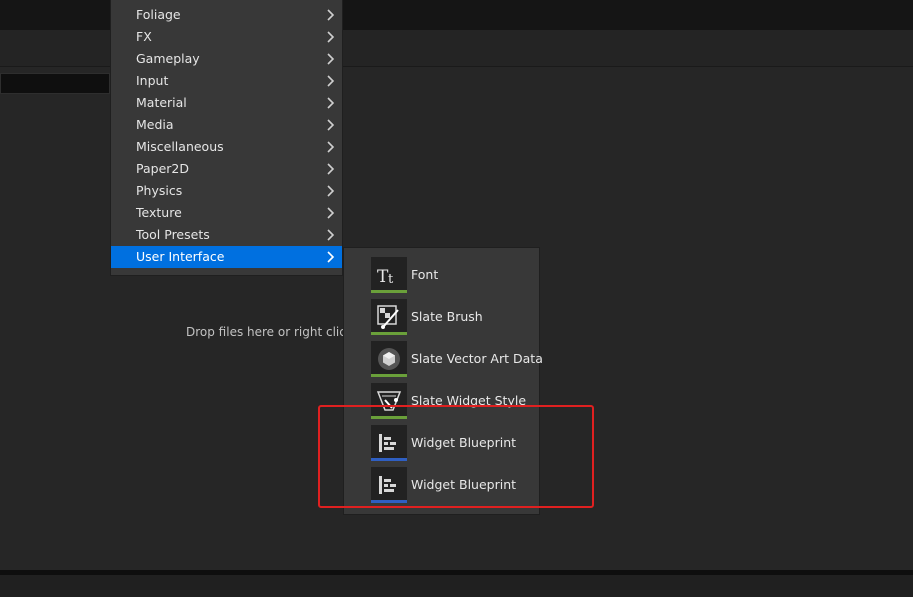 This screenshot has height=597, width=913. What do you see at coordinates (226, 191) in the screenshot?
I see `menu-item-physics: Physics` at bounding box center [226, 191].